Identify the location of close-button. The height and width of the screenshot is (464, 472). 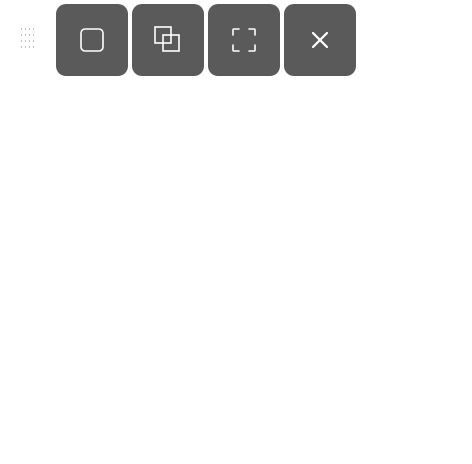
(320, 40).